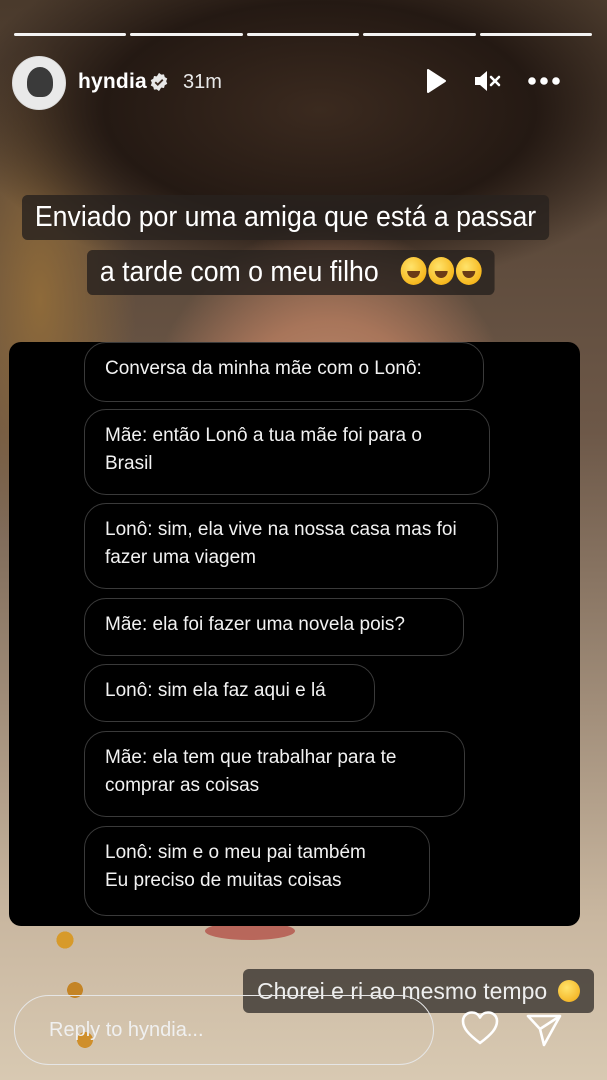  What do you see at coordinates (291, 272) in the screenshot?
I see `caption-line-2: a tarde com o meu filho 🤣🤣🤣` at bounding box center [291, 272].